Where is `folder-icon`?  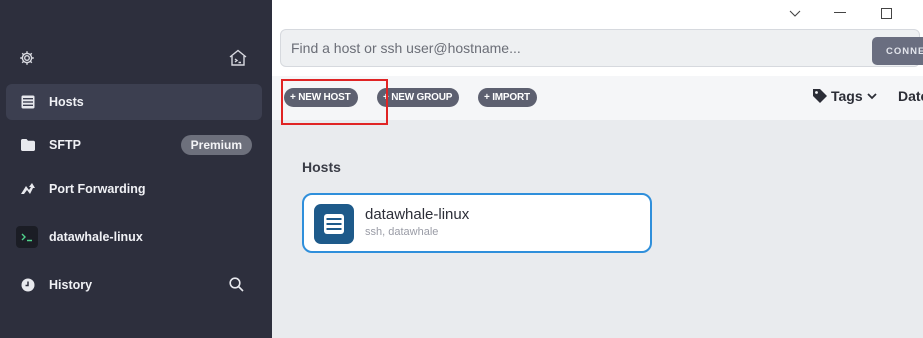 folder-icon is located at coordinates (28, 145).